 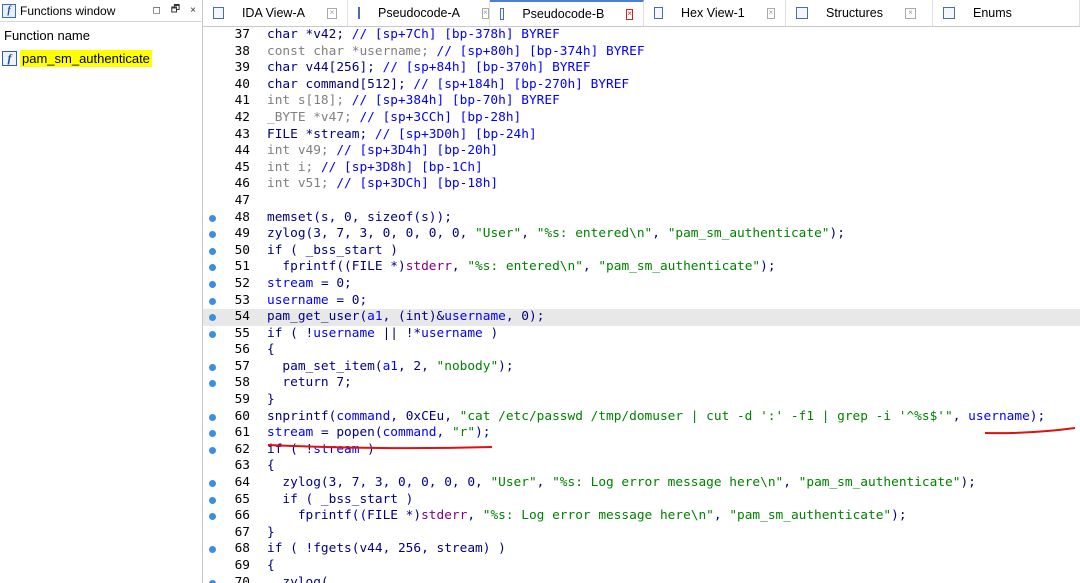 I want to click on pseudocode-icon, so click(x=502, y=14).